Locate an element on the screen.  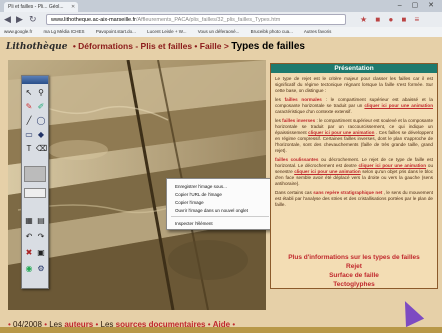
rectangle-icon: ▭ is located at coordinates (29, 135).